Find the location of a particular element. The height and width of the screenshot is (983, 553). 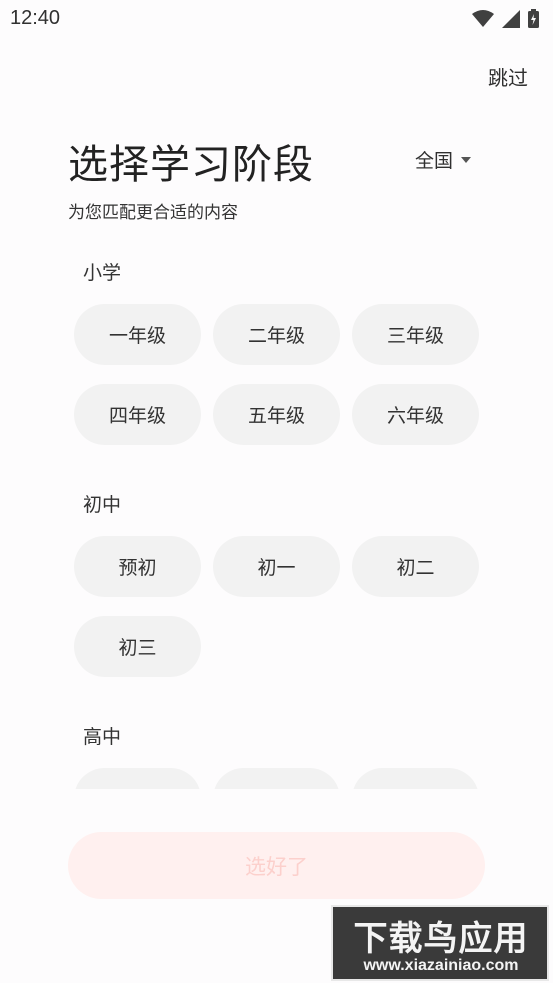

watermark-logo: 下载鸟应用 www.xiazainiao.com is located at coordinates (440, 943).